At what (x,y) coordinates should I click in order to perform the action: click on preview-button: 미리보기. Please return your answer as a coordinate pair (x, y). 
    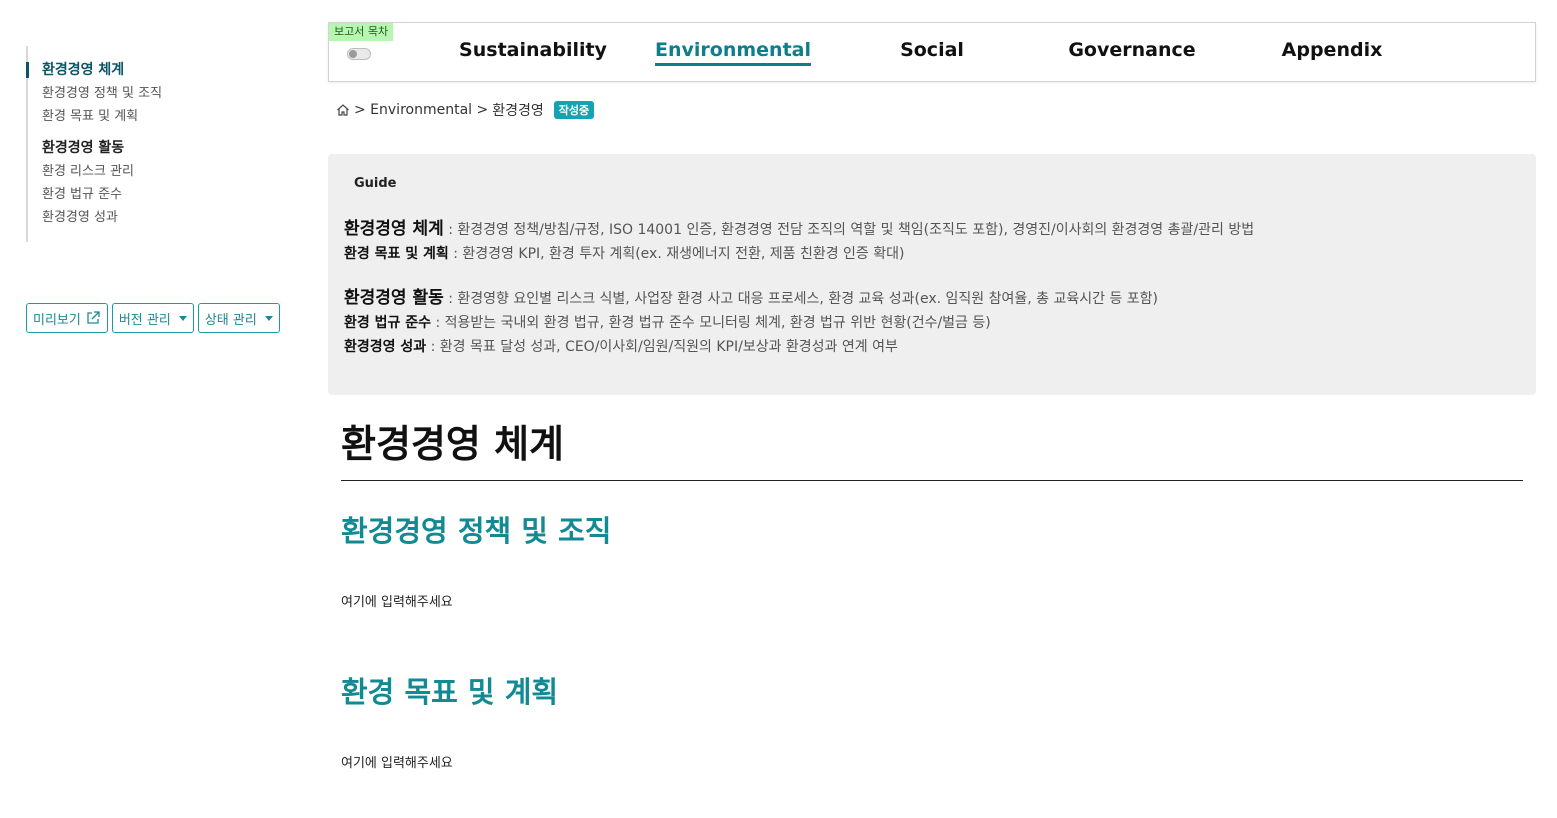
    Looking at the image, I should click on (67, 318).